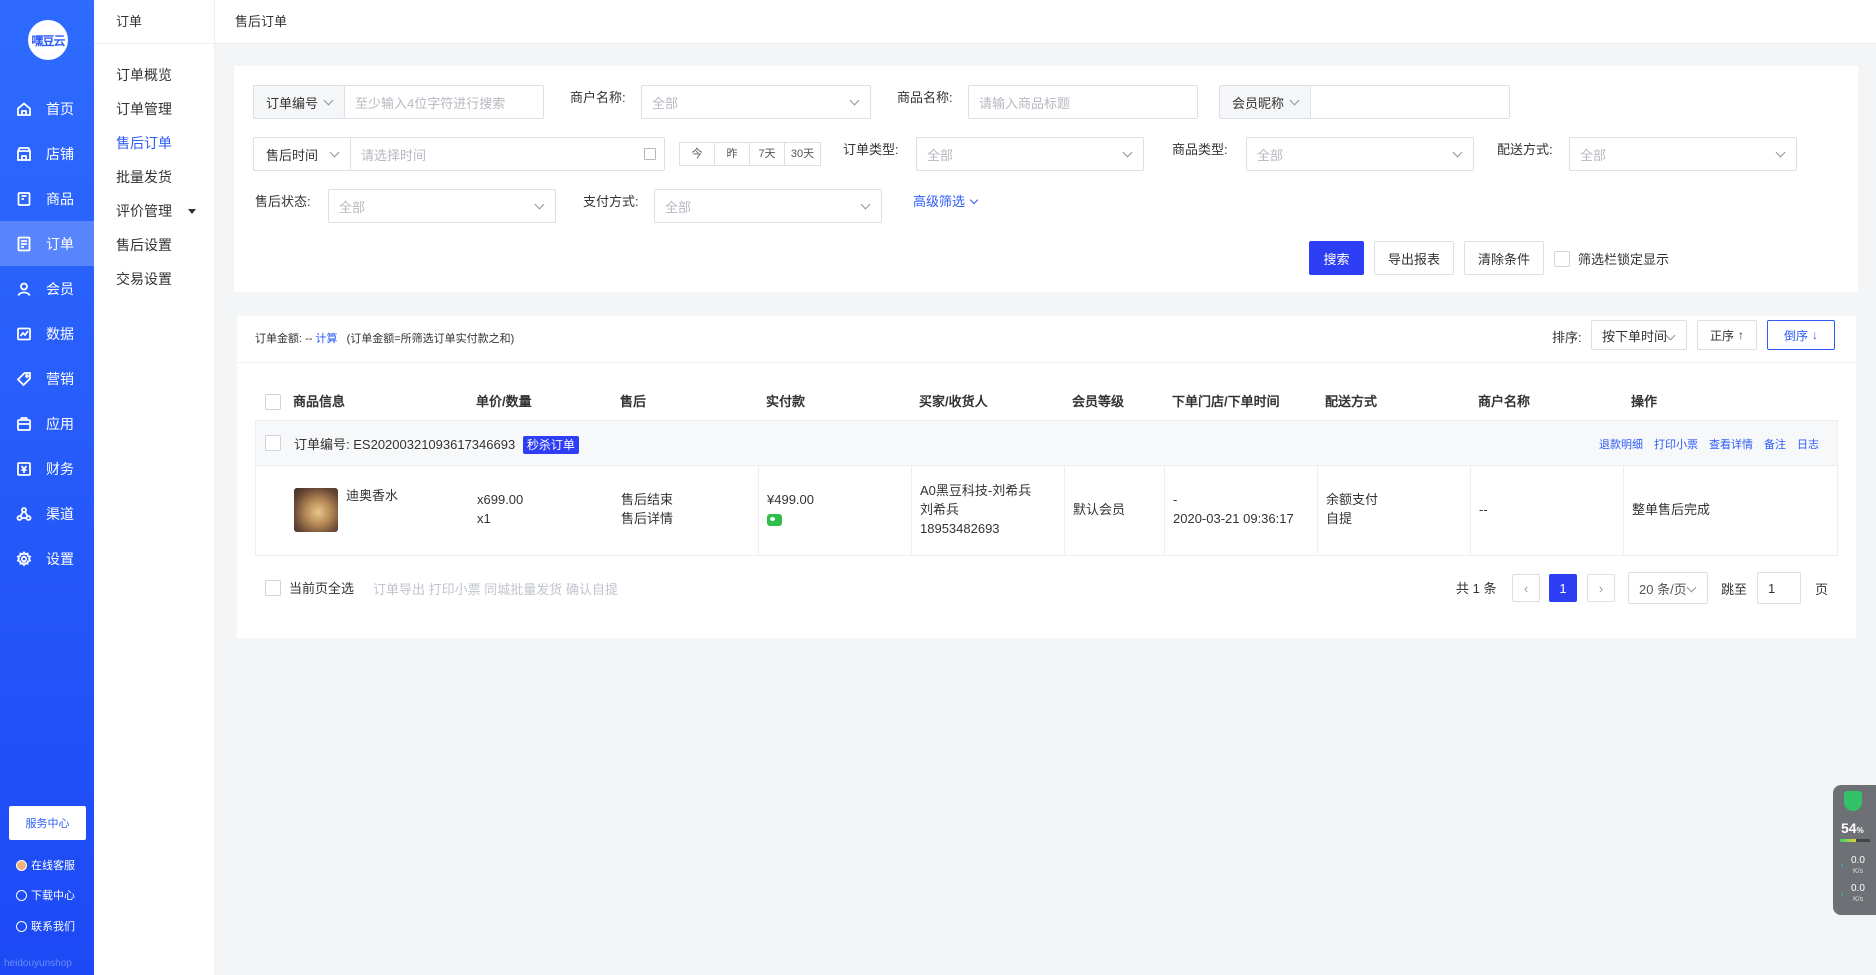  Describe the element at coordinates (47, 198) in the screenshot. I see `nav-item-goods: 商品` at that location.